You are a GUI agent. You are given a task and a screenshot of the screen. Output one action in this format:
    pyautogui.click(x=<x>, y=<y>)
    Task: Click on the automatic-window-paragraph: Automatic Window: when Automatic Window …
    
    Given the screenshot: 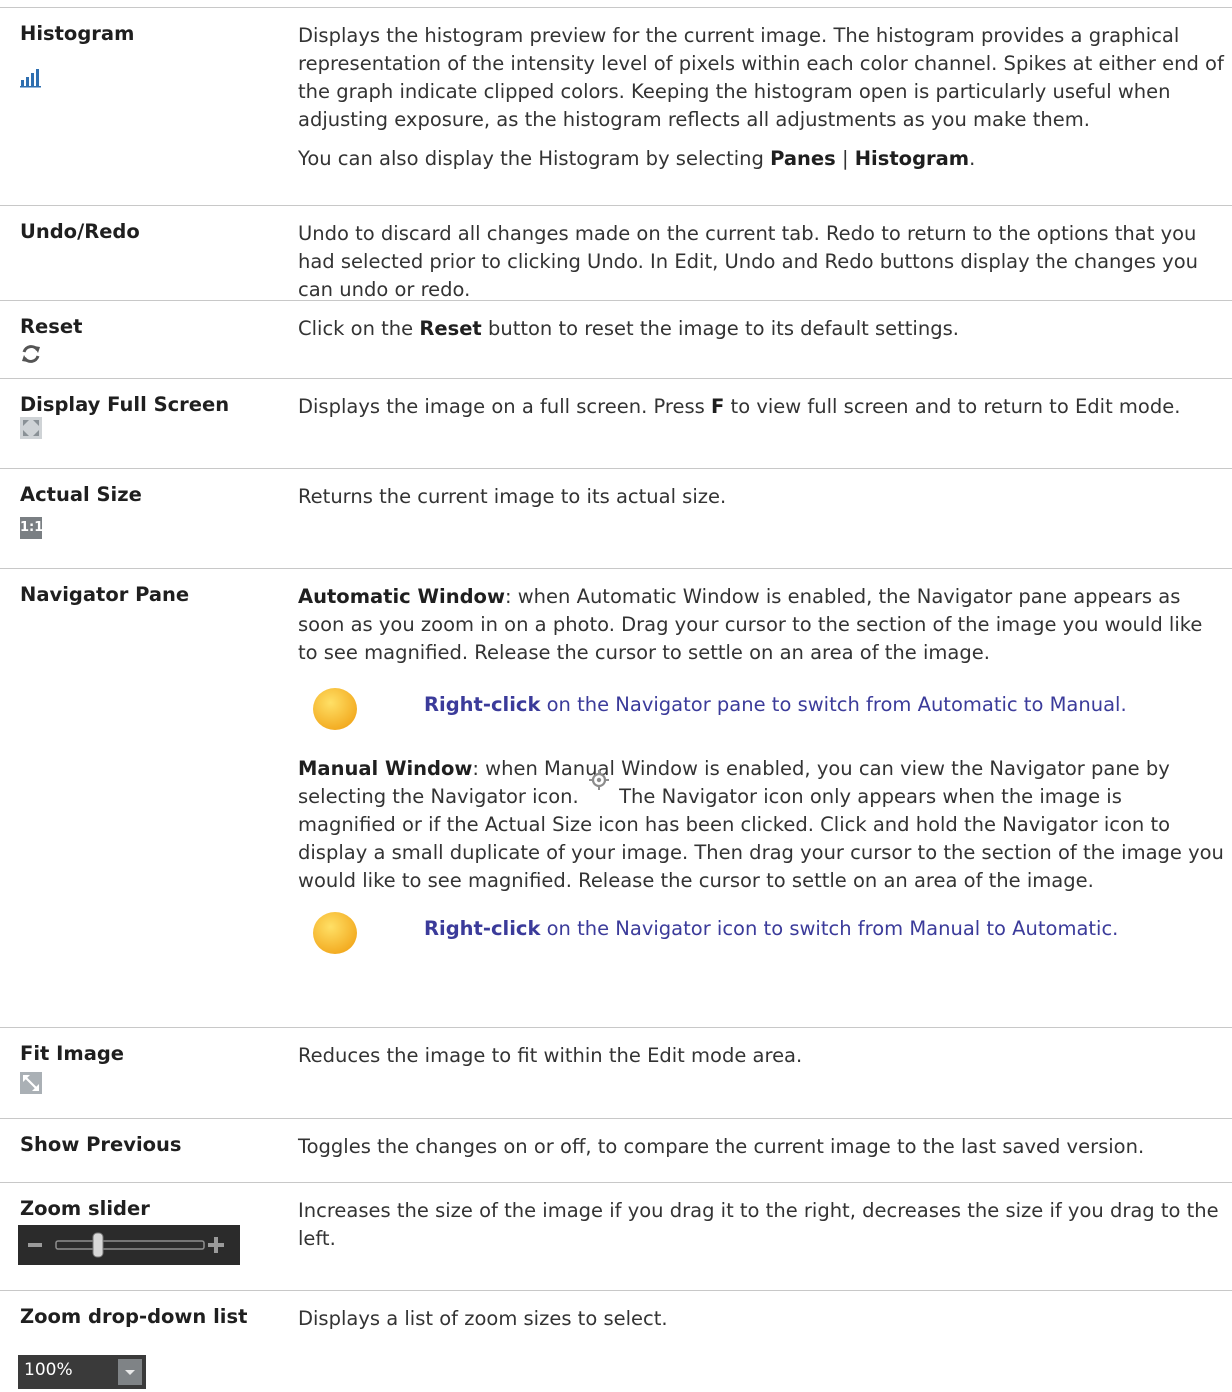 What is the action you would take?
    pyautogui.click(x=750, y=624)
    